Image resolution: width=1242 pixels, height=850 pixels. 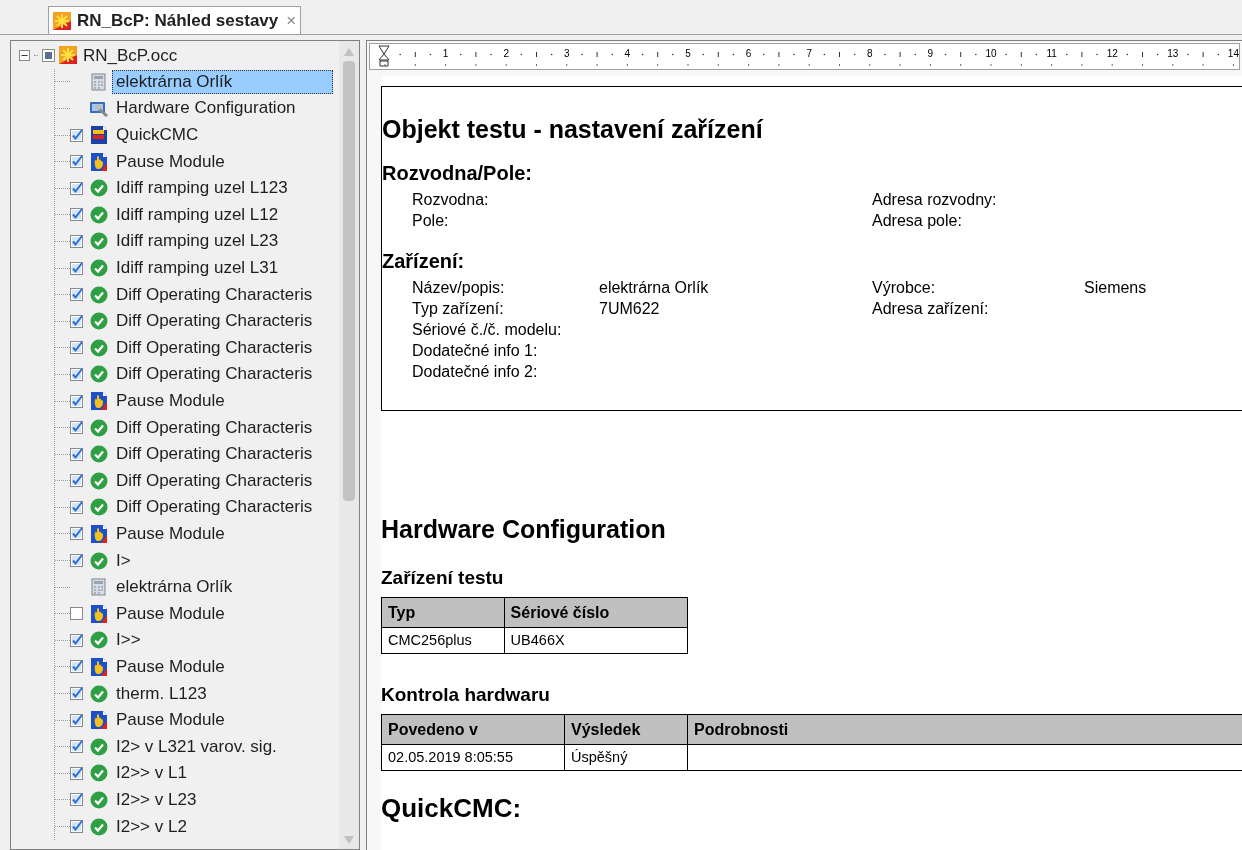 What do you see at coordinates (161, 693) in the screenshot?
I see `tree-item: therm. L123` at bounding box center [161, 693].